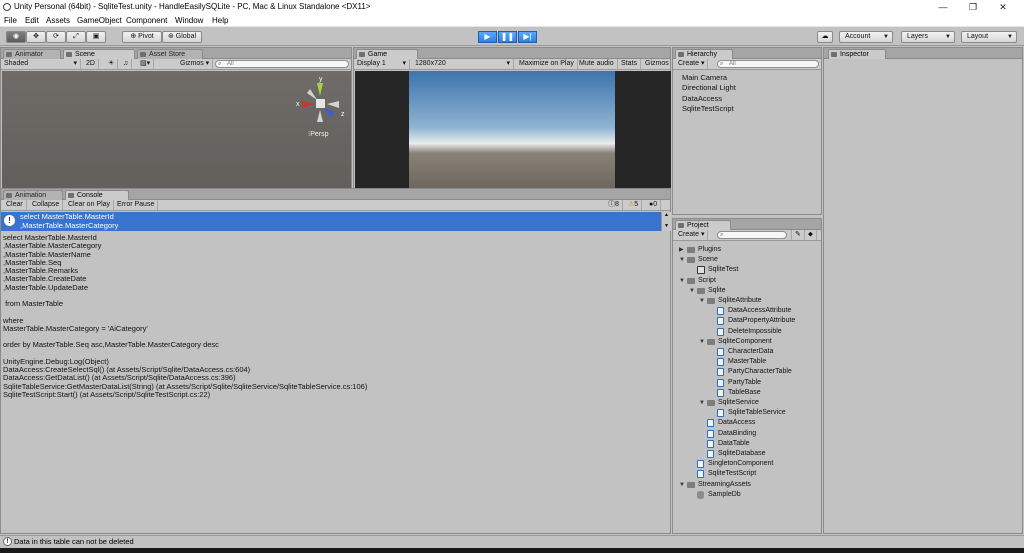 The image size is (1024, 553). What do you see at coordinates (382, 64) in the screenshot?
I see `display-dropdown: Display 1 ▾` at bounding box center [382, 64].